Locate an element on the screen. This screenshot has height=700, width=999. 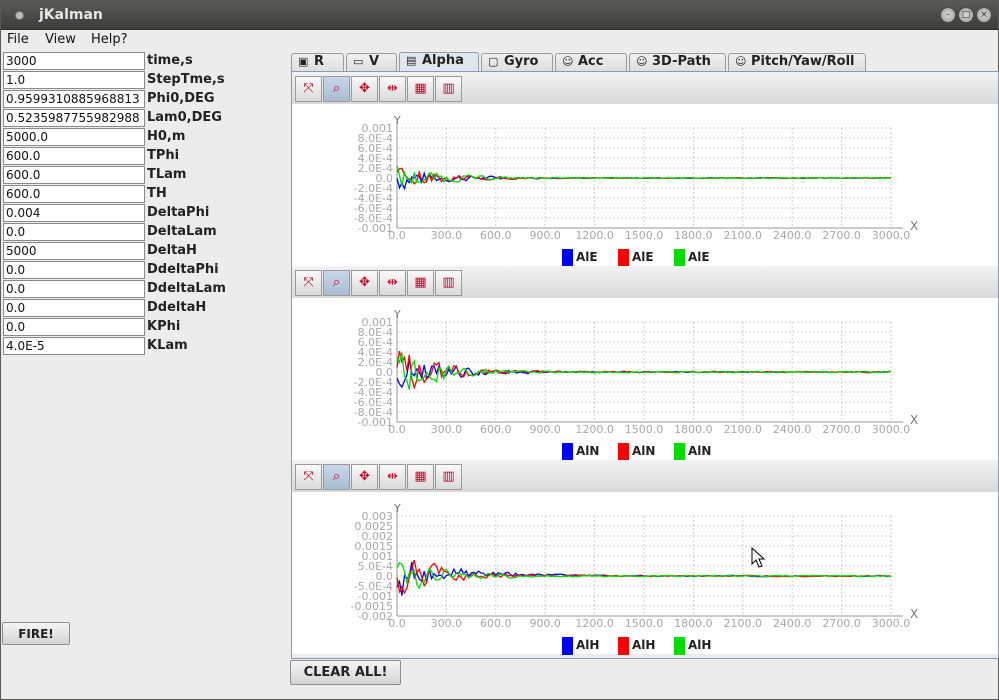
x-axis-label: X is located at coordinates (914, 226).